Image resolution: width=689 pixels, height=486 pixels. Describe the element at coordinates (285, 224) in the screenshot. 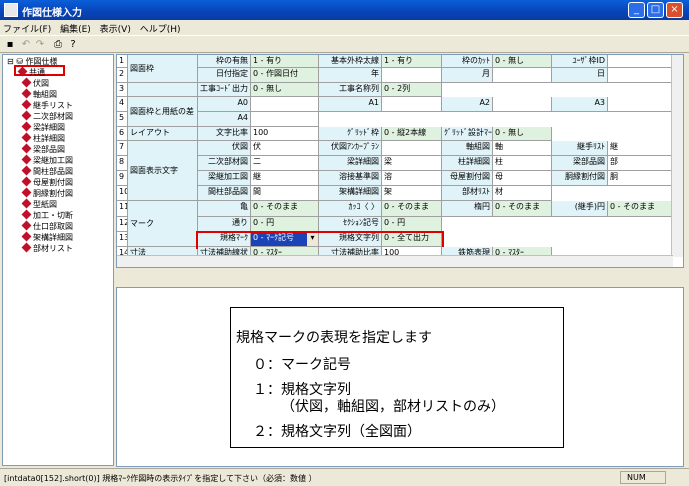

I see `value-grid-line: 0 - 円` at that location.